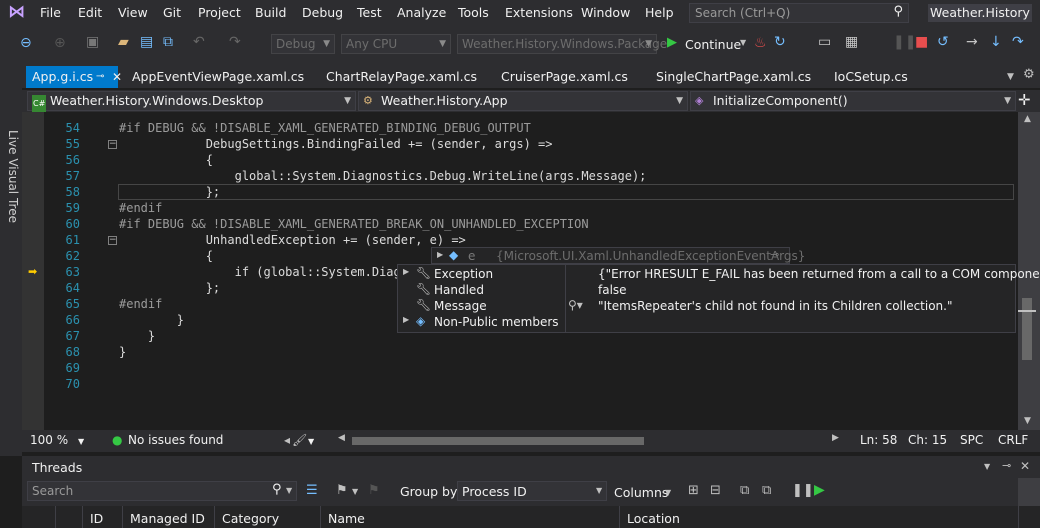 This screenshot has width=1040, height=528. What do you see at coordinates (819, 490) in the screenshot?
I see `play-icon: ▶` at bounding box center [819, 490].